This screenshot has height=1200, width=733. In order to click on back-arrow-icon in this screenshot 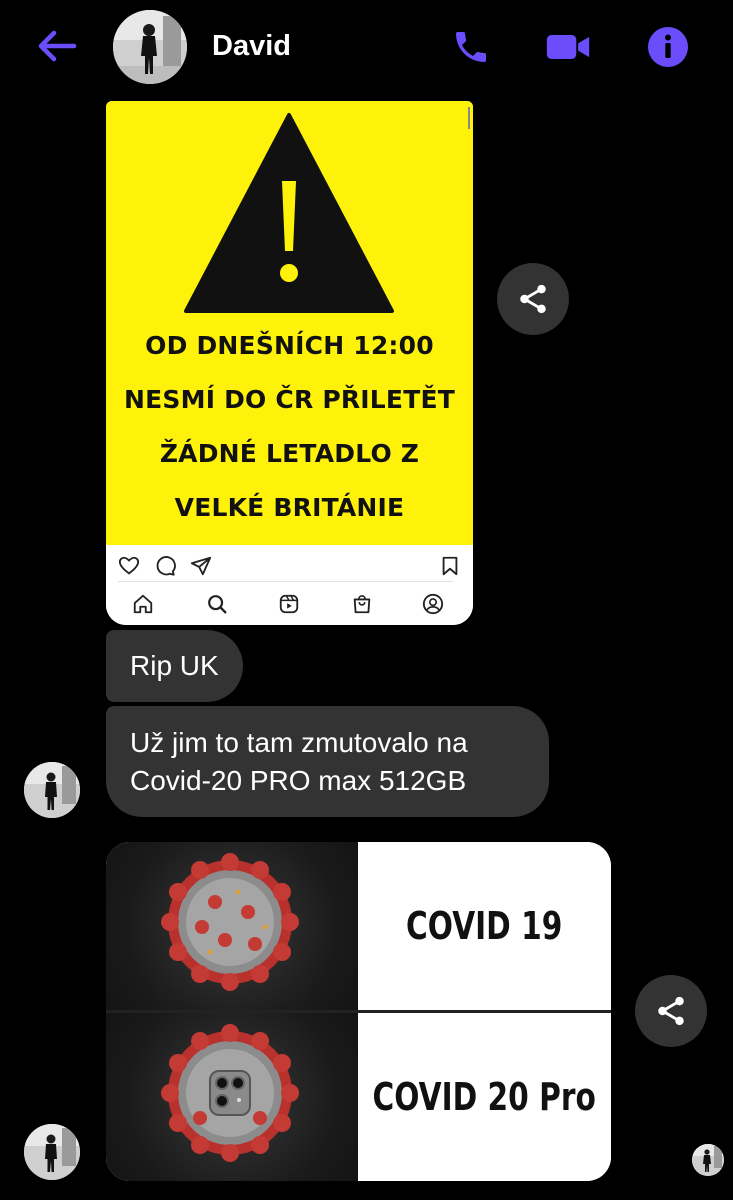, I will do `click(57, 46)`.